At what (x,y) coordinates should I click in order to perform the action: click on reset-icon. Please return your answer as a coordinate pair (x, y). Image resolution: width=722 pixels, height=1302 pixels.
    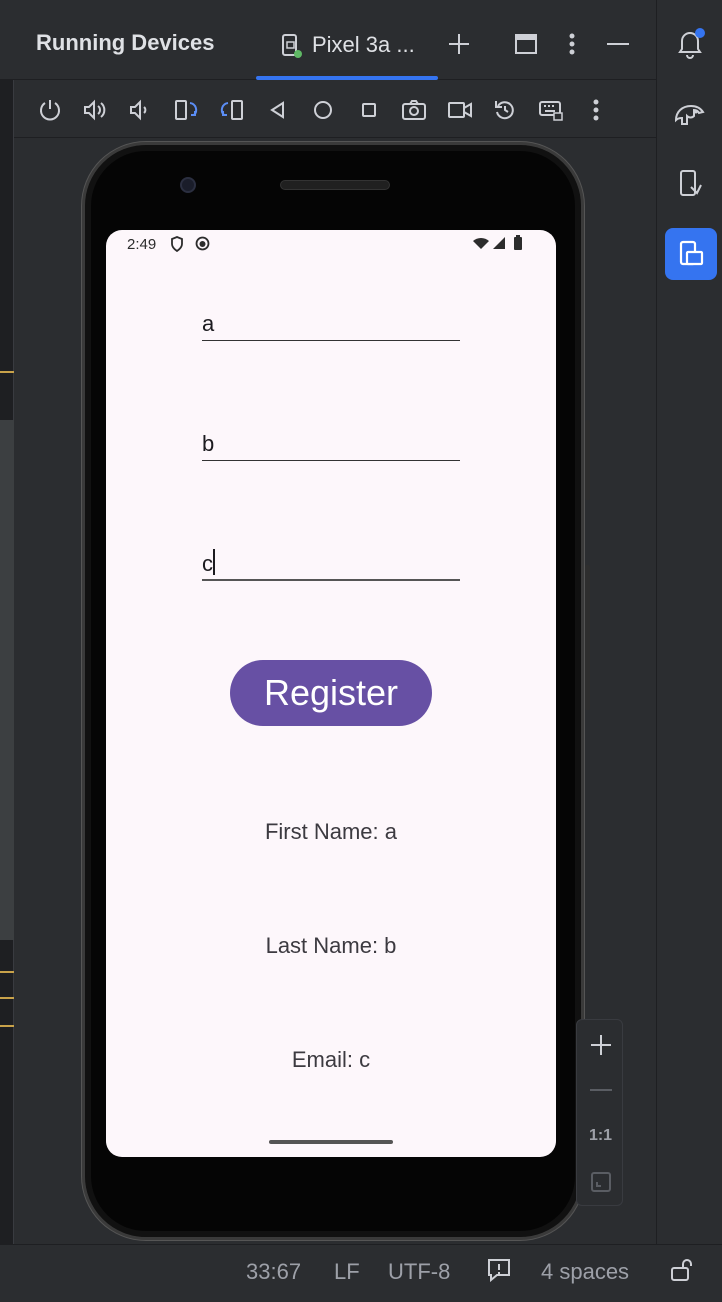
    Looking at the image, I should click on (505, 110).